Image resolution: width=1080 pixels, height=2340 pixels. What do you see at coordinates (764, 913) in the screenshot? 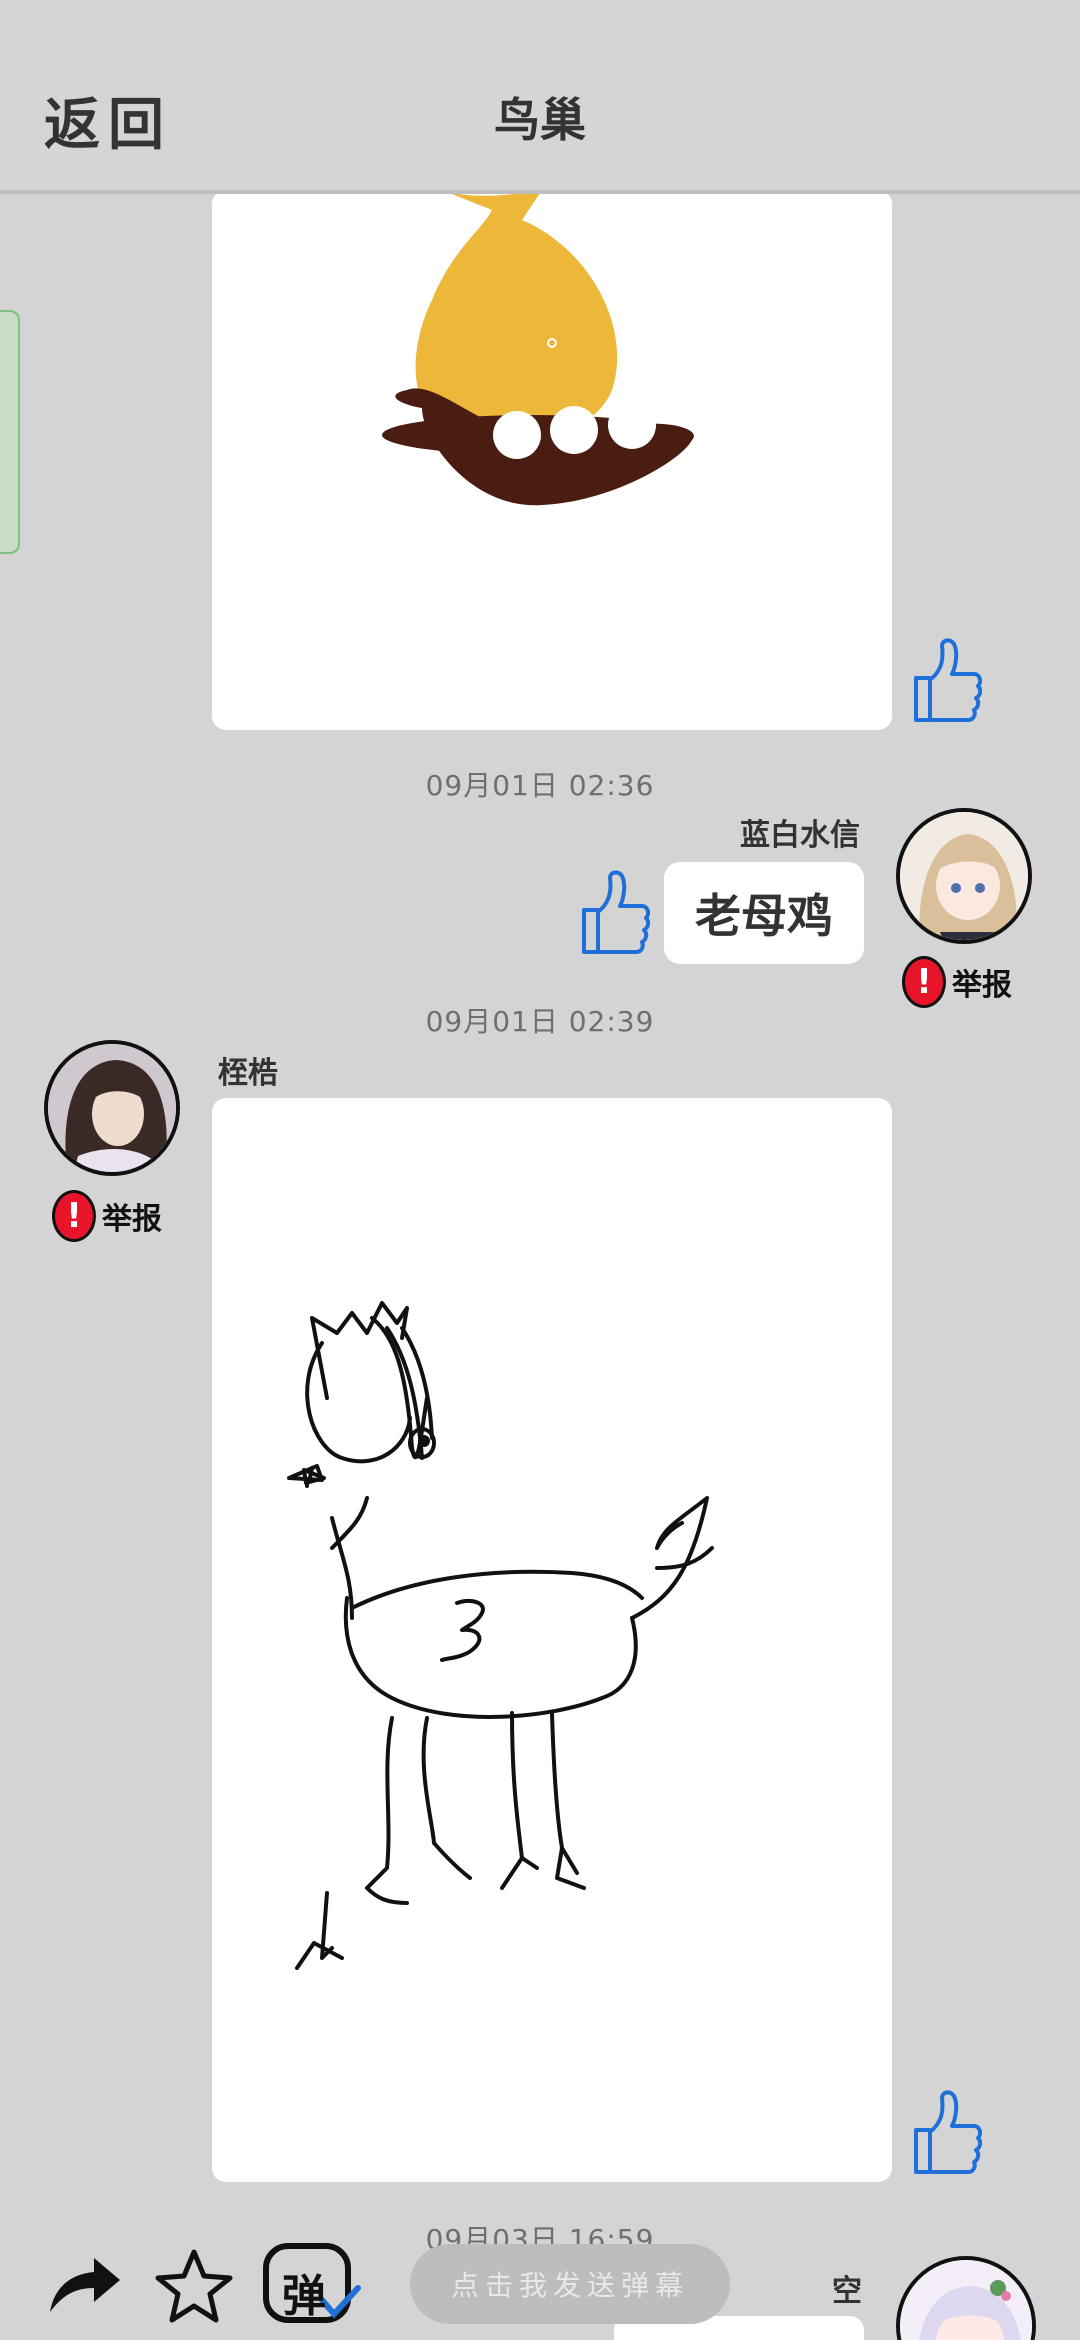
I see `text-message-bubble: 老母鸡` at bounding box center [764, 913].